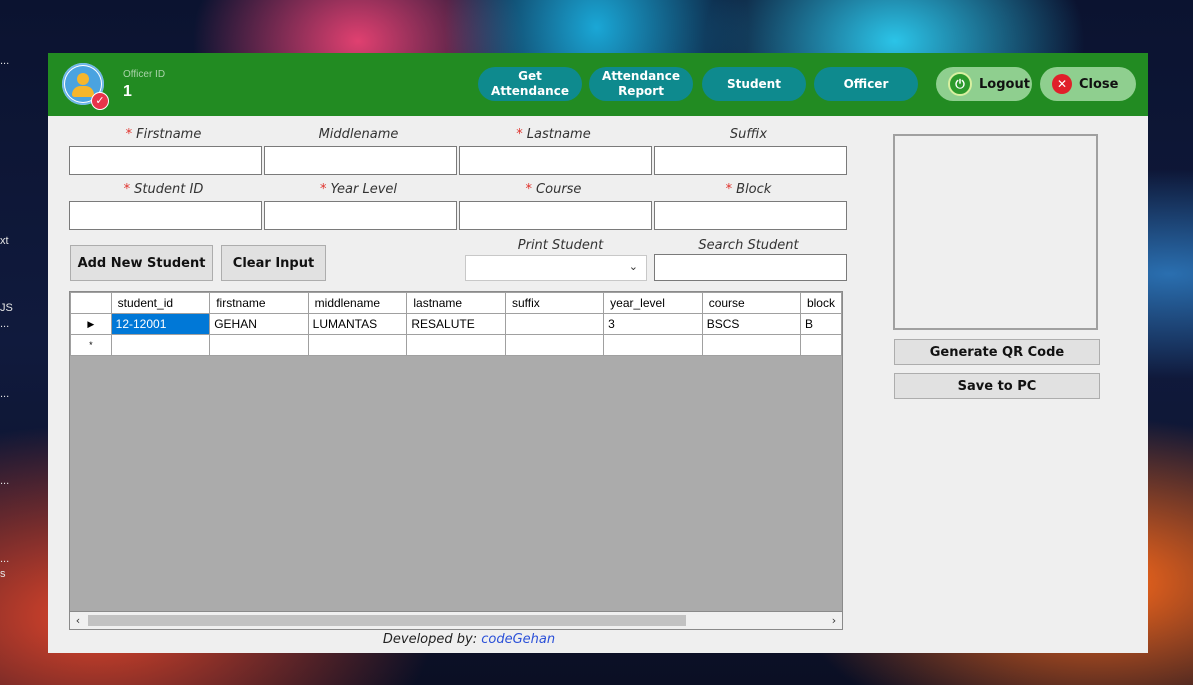  I want to click on current-row-indicator-icon: ▶, so click(91, 324).